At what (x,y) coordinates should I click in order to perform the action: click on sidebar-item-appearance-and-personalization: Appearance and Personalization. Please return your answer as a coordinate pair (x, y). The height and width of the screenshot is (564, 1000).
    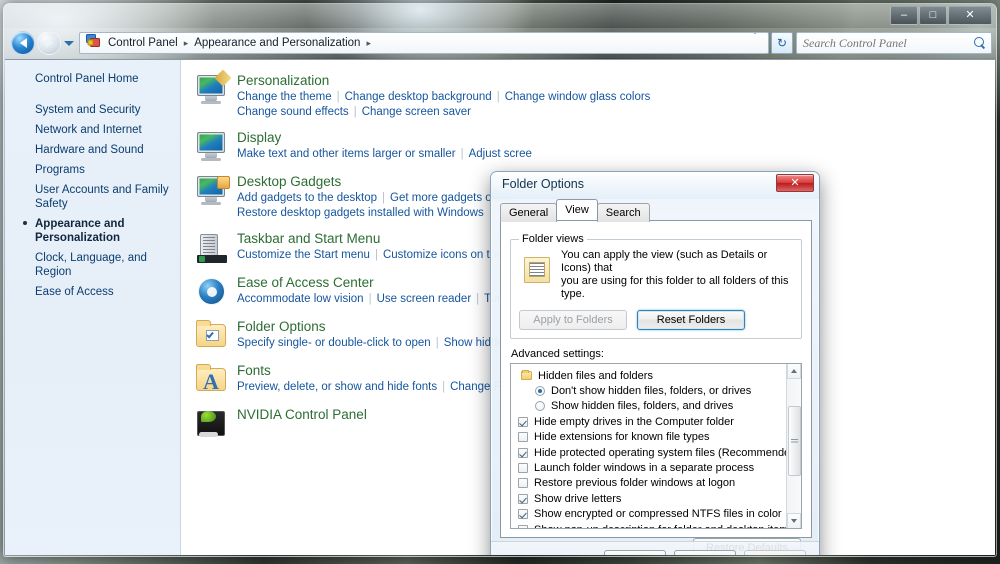
    Looking at the image, I should click on (92, 231).